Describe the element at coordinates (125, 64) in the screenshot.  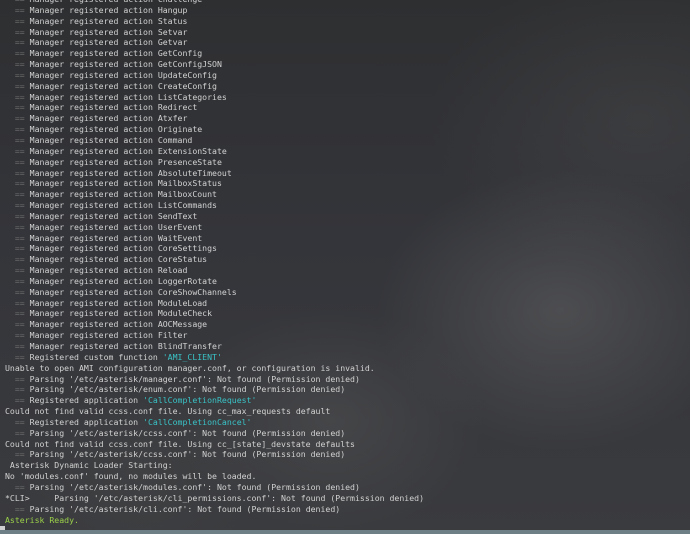
I see `line-text: Manager registered action GetConfigJSON` at that location.